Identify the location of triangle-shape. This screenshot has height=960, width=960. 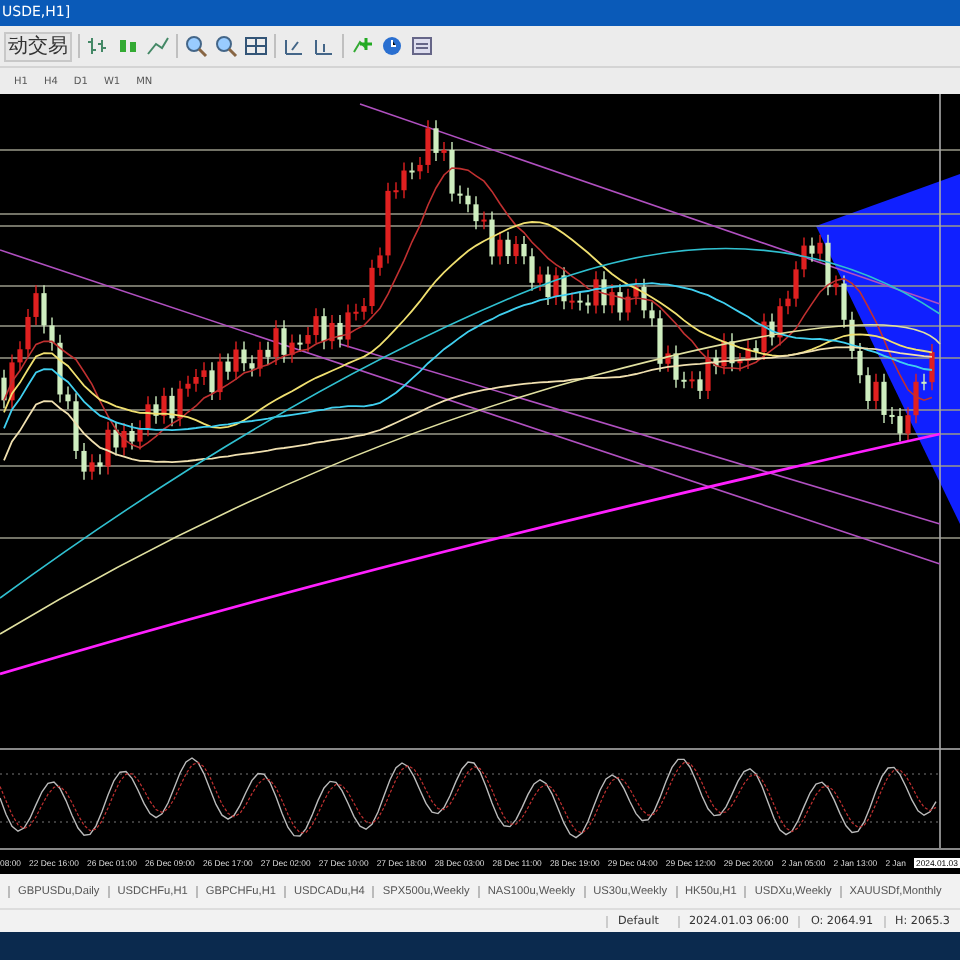
(888, 349).